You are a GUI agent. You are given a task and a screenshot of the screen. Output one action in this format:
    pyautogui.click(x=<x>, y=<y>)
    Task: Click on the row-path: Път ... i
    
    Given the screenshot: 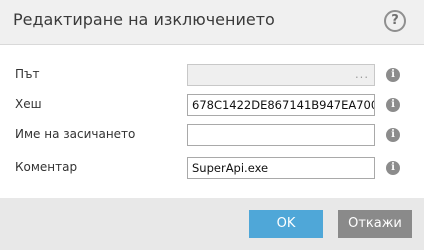 What is the action you would take?
    pyautogui.click(x=212, y=75)
    